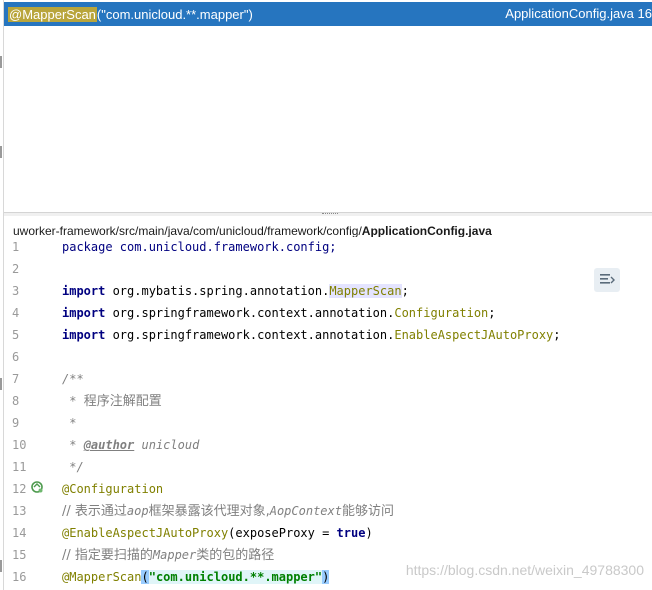 This screenshot has height=590, width=652. I want to click on doc-text: 程序注解配置, so click(122, 401).